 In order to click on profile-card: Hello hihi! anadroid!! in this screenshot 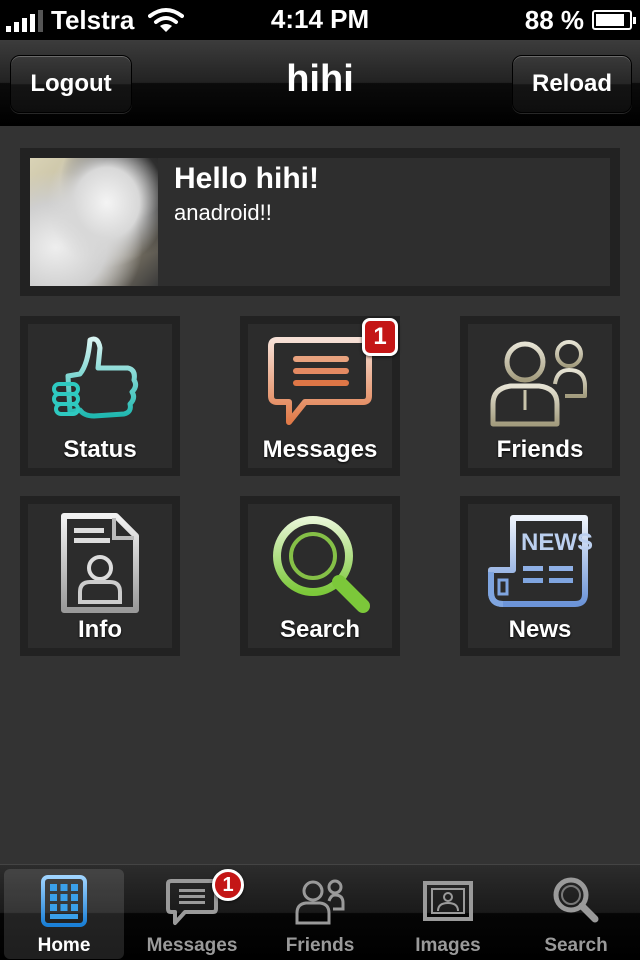, I will do `click(320, 222)`.